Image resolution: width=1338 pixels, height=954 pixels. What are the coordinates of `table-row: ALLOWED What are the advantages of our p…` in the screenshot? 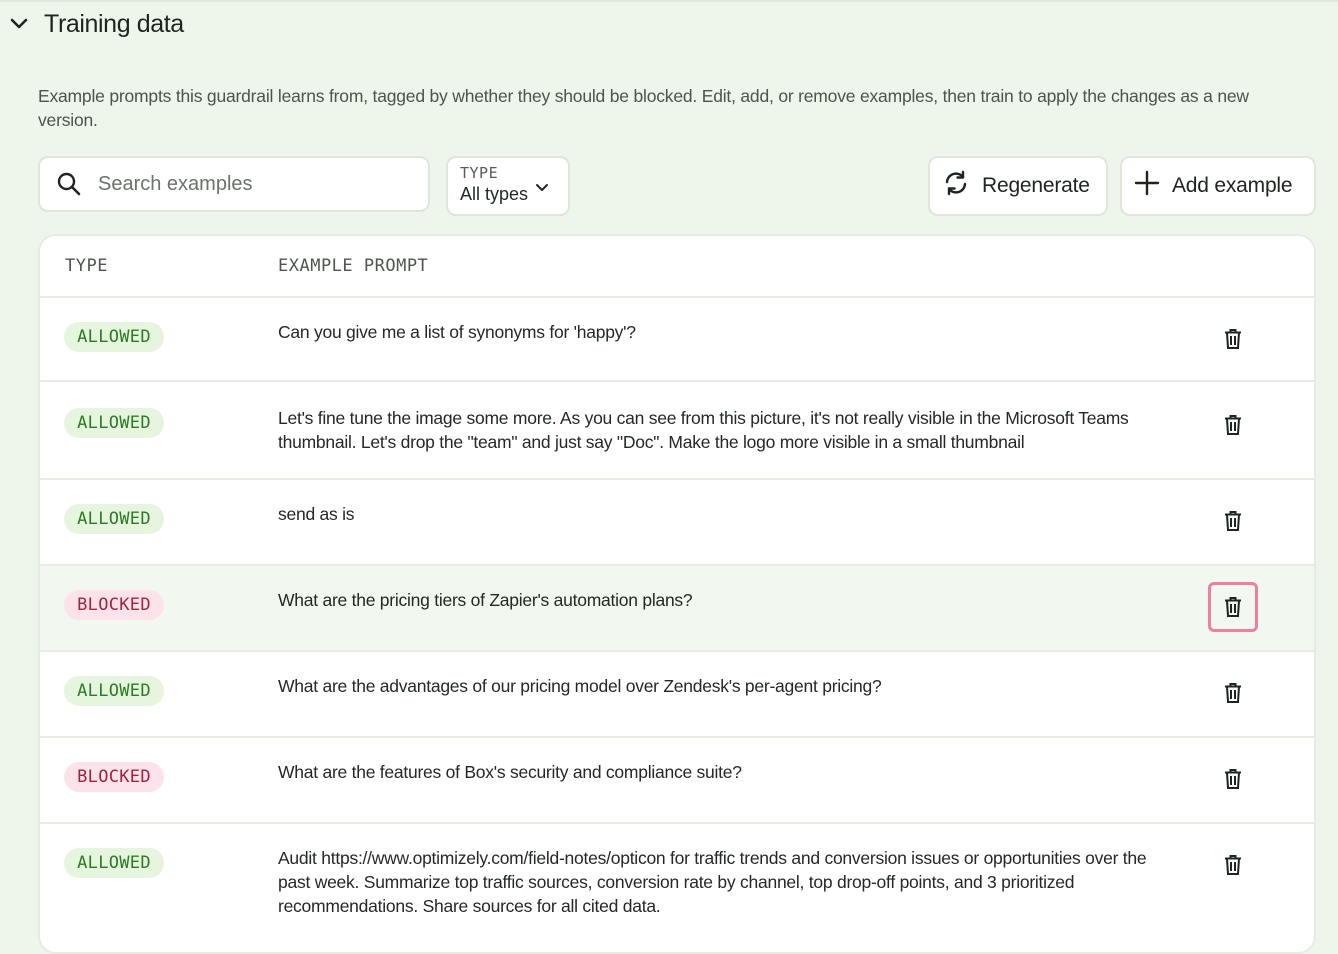 It's located at (677, 695).